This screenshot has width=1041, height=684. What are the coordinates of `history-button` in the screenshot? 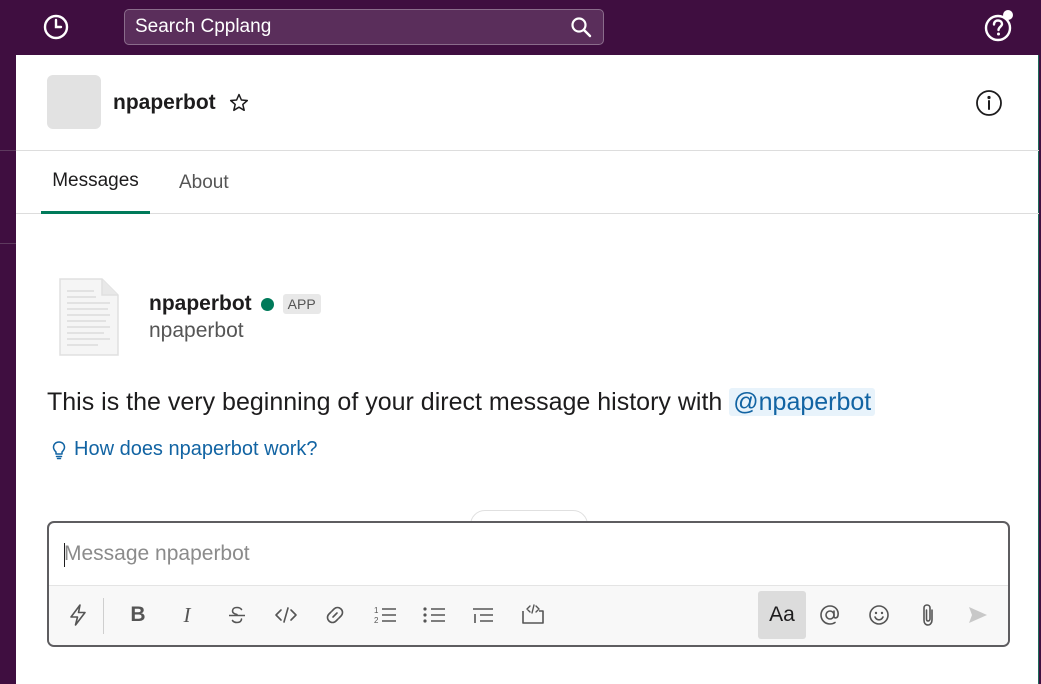 It's located at (56, 27).